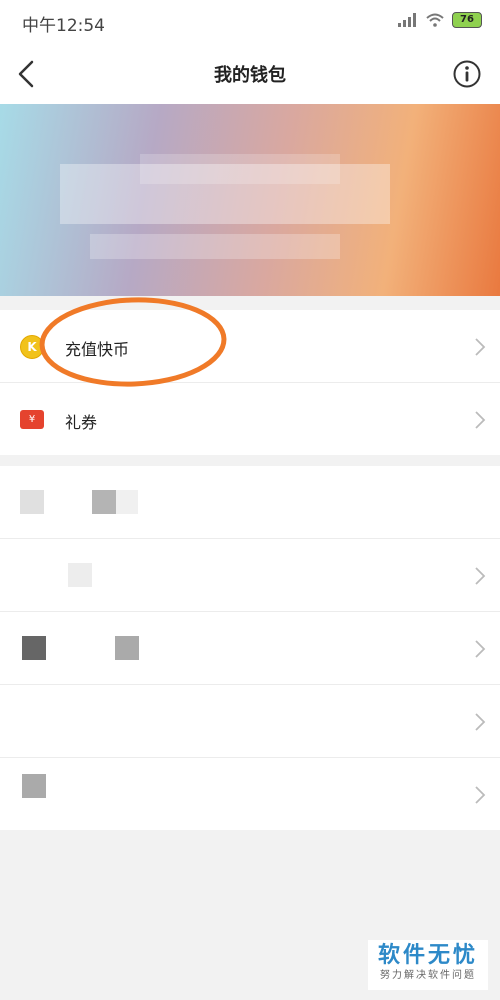 Image resolution: width=500 pixels, height=1000 pixels. What do you see at coordinates (32, 347) in the screenshot?
I see `kuaibi-coin-icon: K` at bounding box center [32, 347].